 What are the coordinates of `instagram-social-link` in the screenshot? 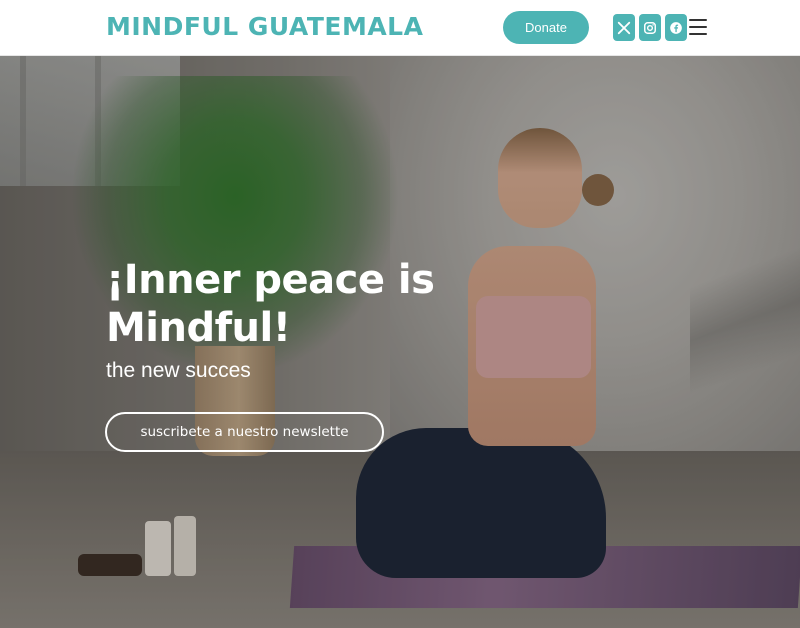 It's located at (650, 27).